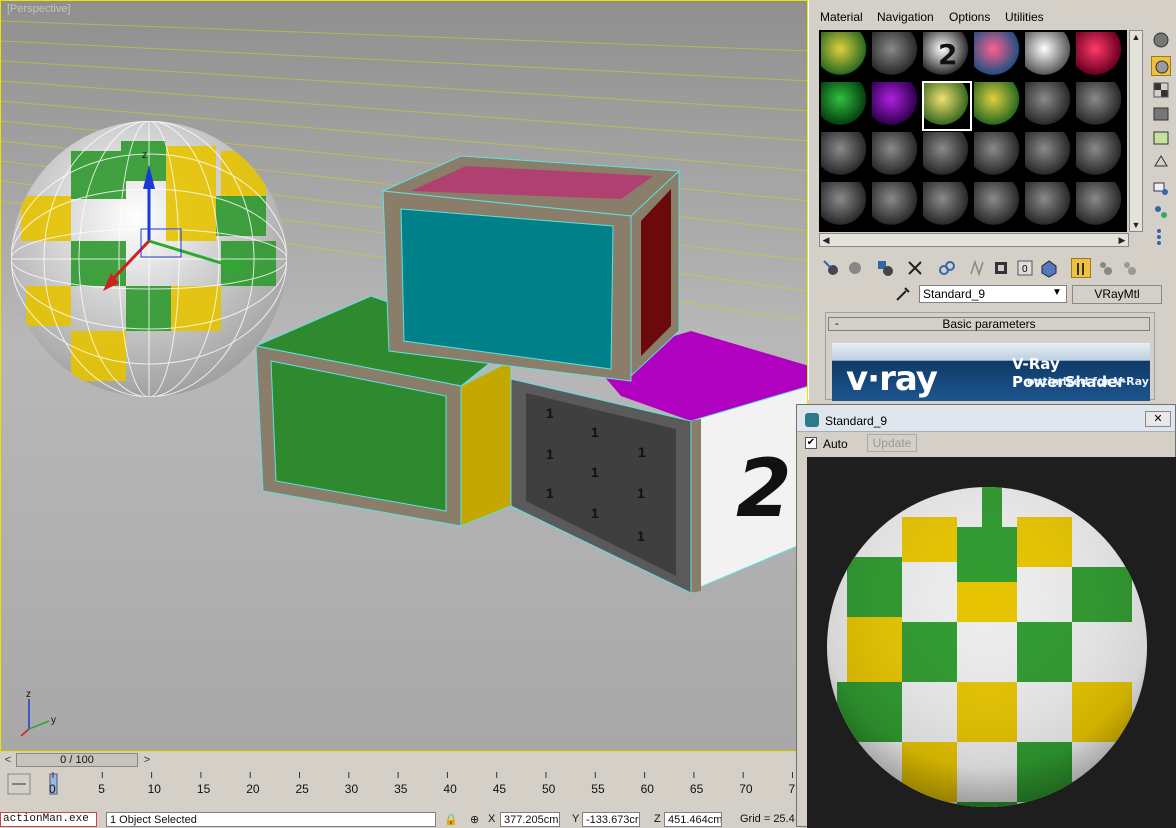 This screenshot has width=1176, height=828. What do you see at coordinates (977, 268) in the screenshot?
I see `make-unique-icon` at bounding box center [977, 268].